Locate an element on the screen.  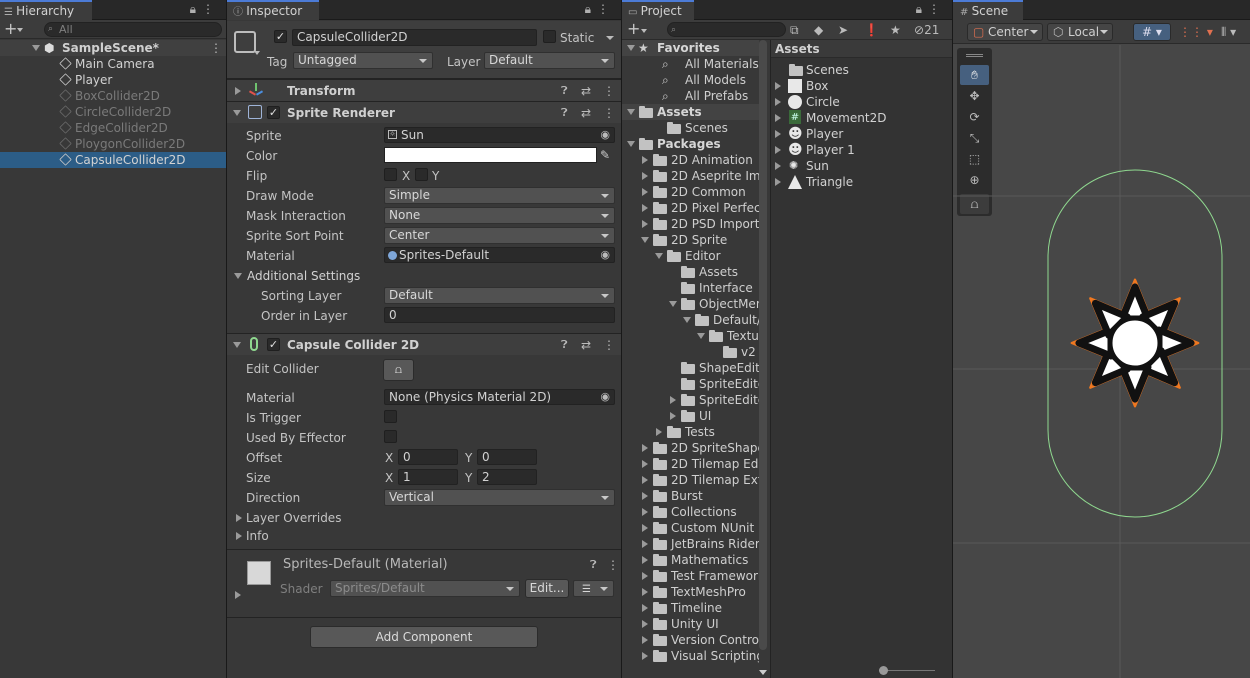
project-tree-item: Textu is located at coordinates (690, 336).